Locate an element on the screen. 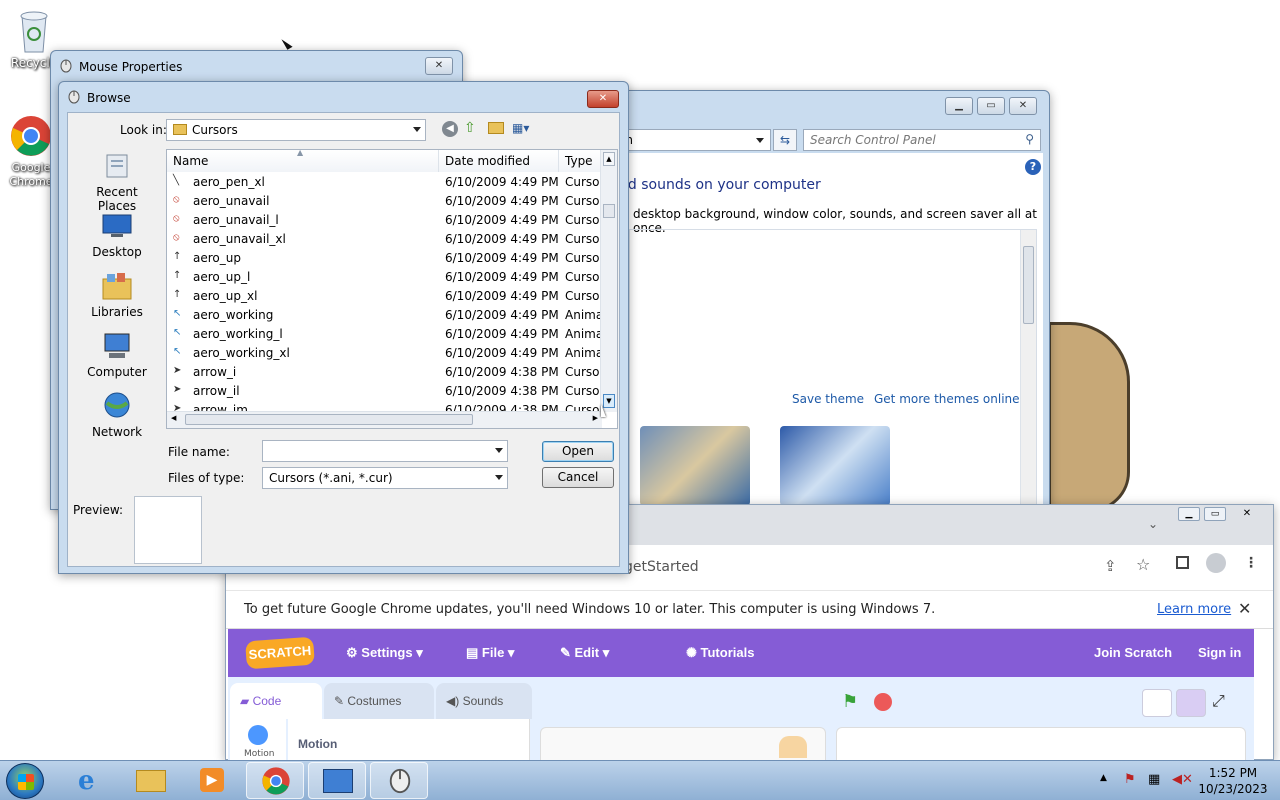 The image size is (1280, 800). vertical-scrollbar: ▲ ▼ is located at coordinates (608, 281).